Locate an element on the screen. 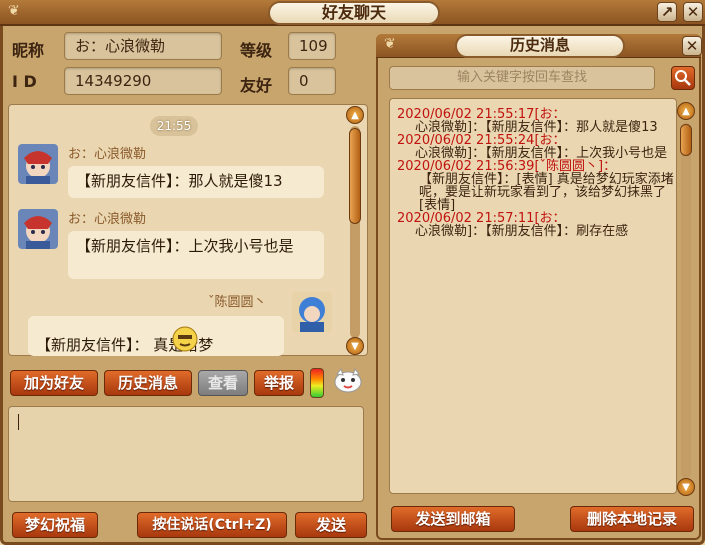 The image size is (705, 545). search-icon is located at coordinates (683, 78).